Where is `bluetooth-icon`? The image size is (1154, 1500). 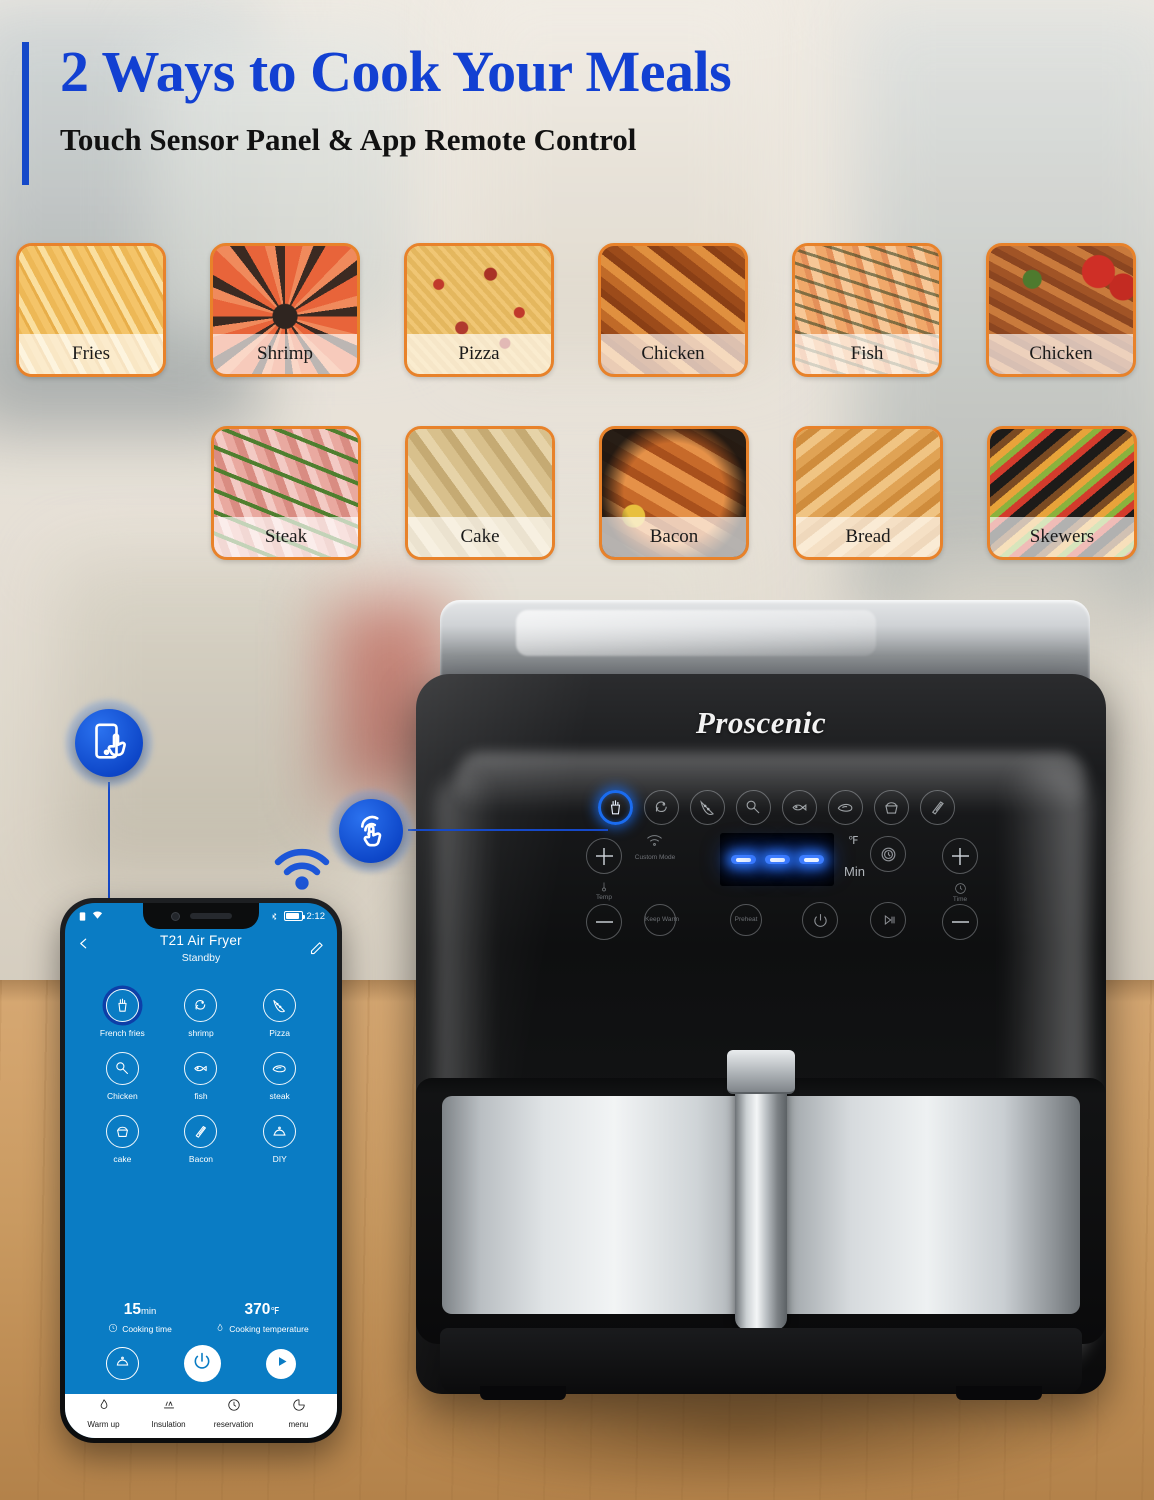 bluetooth-icon is located at coordinates (274, 916).